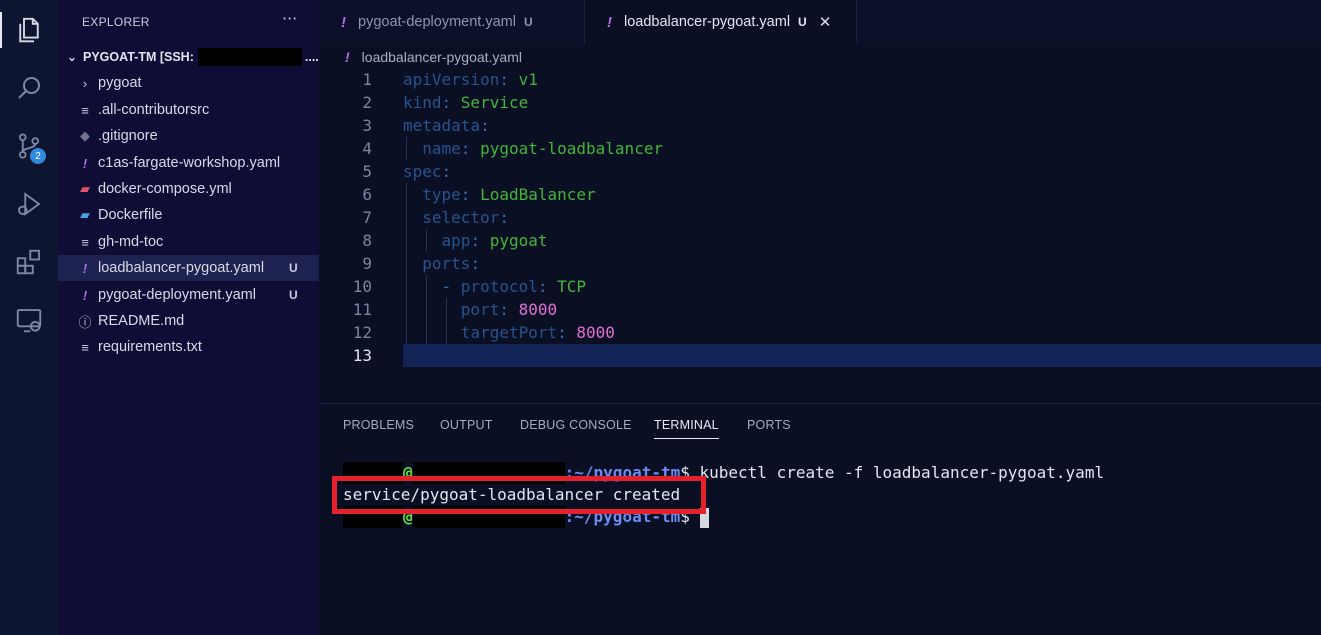  What do you see at coordinates (367, 217) in the screenshot?
I see `line-number: 7` at bounding box center [367, 217].